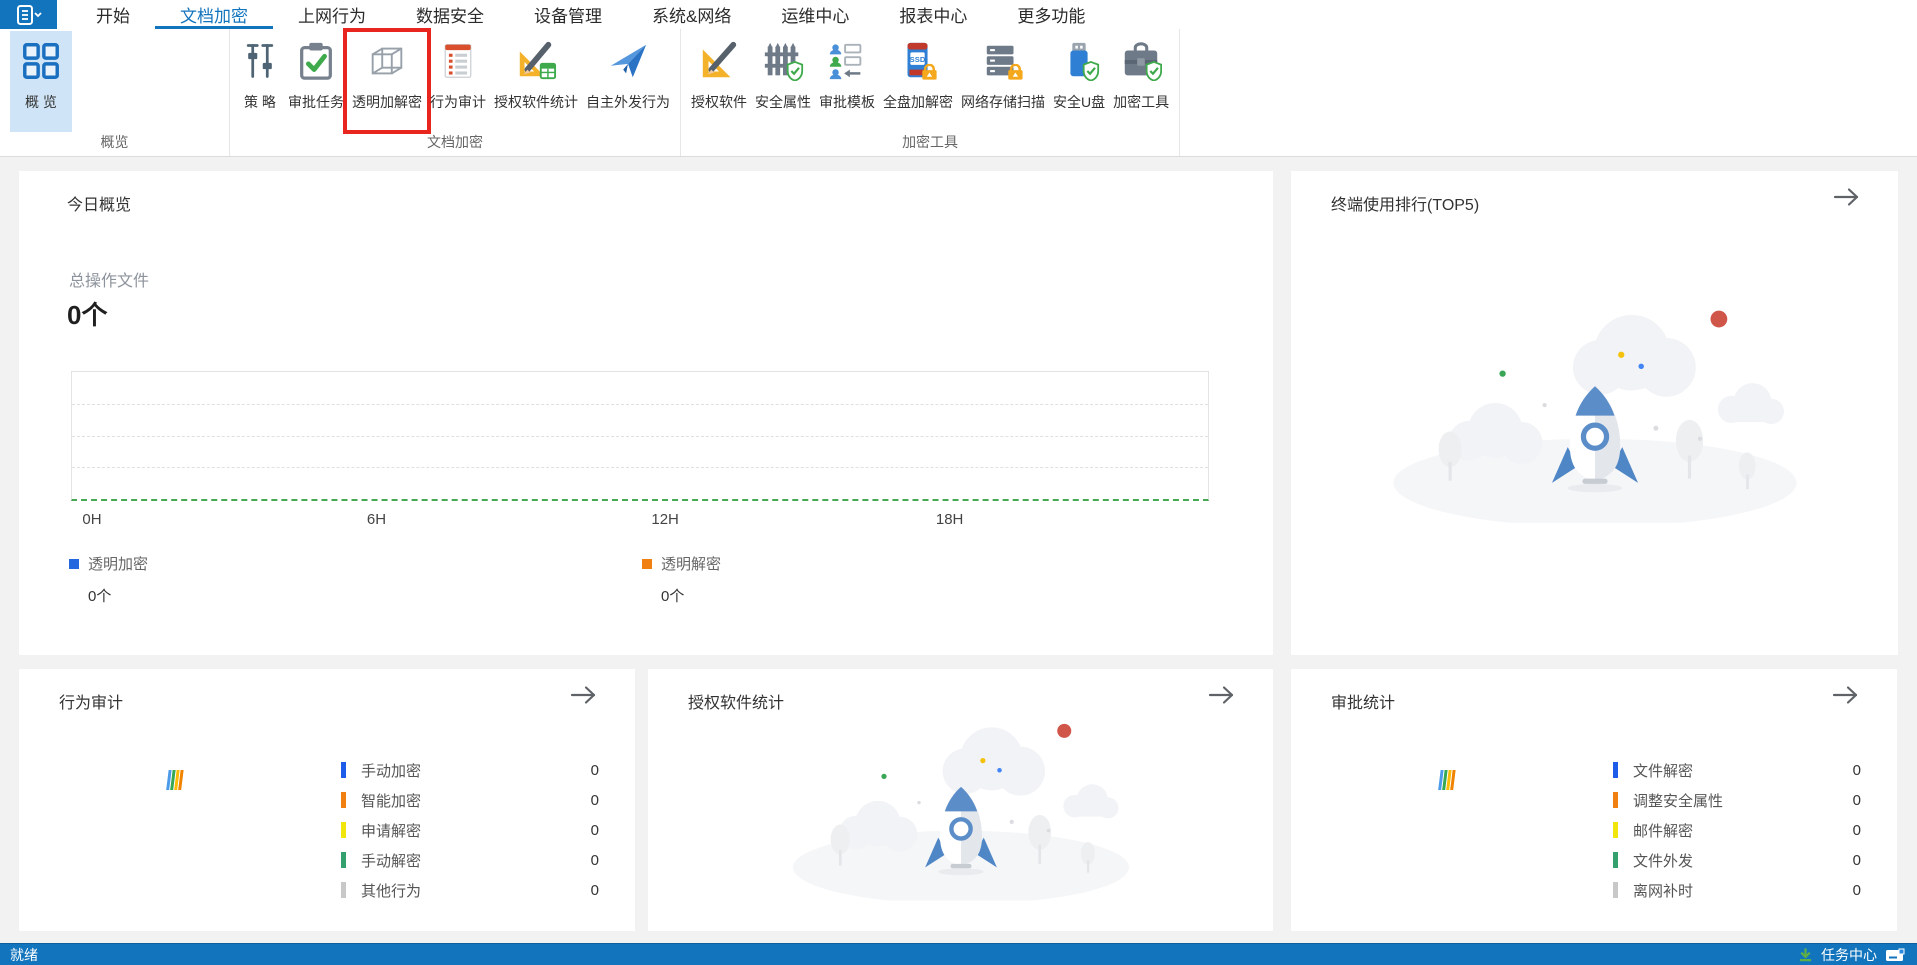  I want to click on ribbon-button-full-disk: SSD 全盘加解密, so click(918, 81).